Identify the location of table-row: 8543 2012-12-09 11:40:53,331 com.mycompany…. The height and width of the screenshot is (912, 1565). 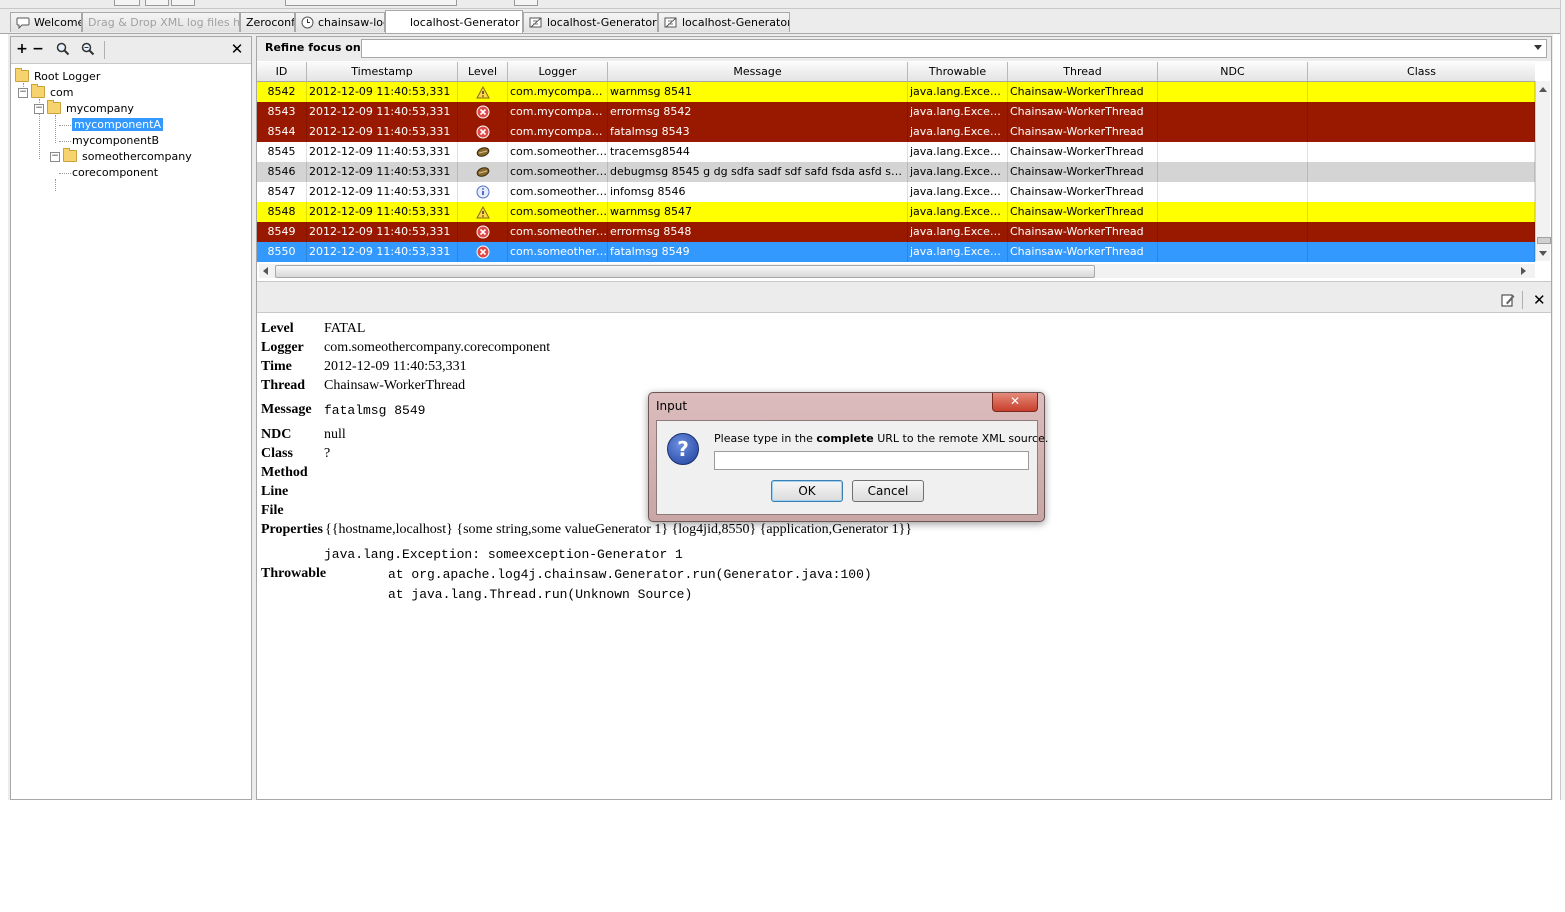
(896, 112).